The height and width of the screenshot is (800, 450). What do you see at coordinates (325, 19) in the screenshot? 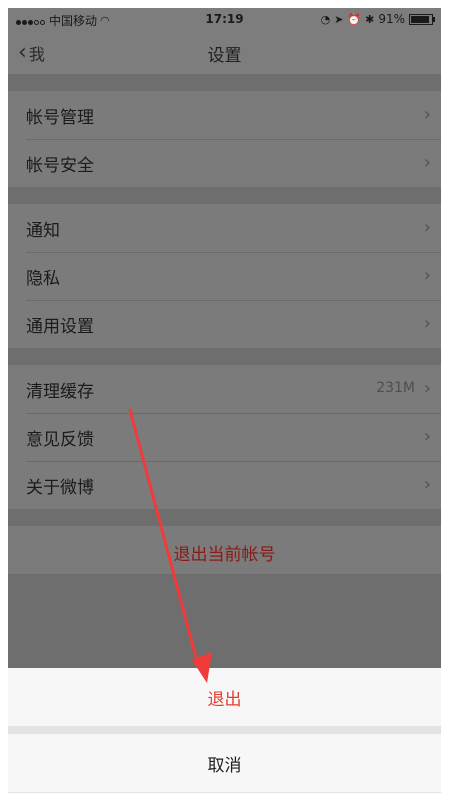
I see `lock-rotation-icon: ◔` at bounding box center [325, 19].